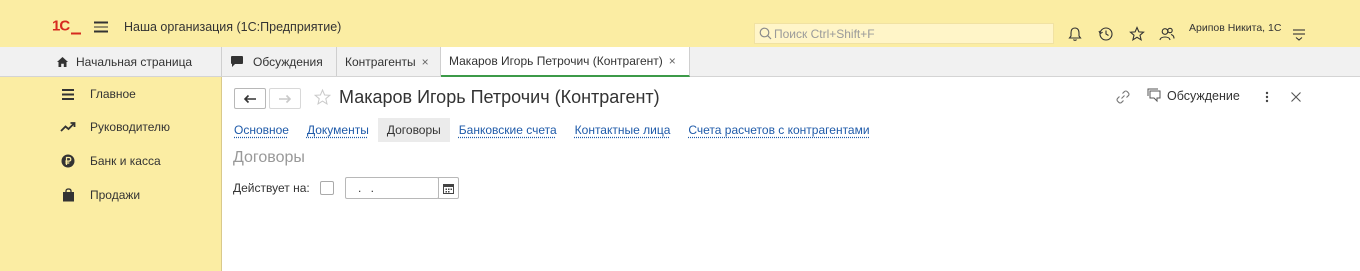 Image resolution: width=1360 pixels, height=271 pixels. I want to click on filter-row: Действует на:, so click(271, 188).